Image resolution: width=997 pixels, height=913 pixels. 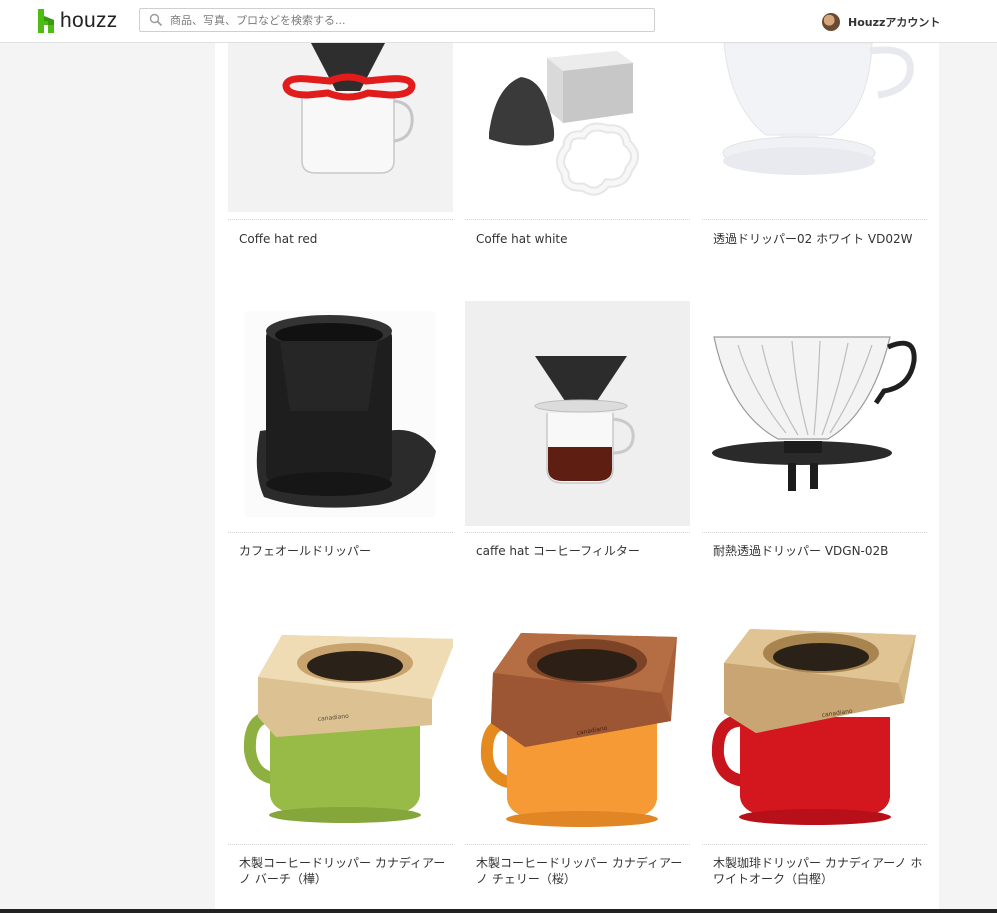 I want to click on product-title: 木製珈琲ドリッパー カナディアーノ ホワイトオーク（白樫）, so click(x=818, y=871).